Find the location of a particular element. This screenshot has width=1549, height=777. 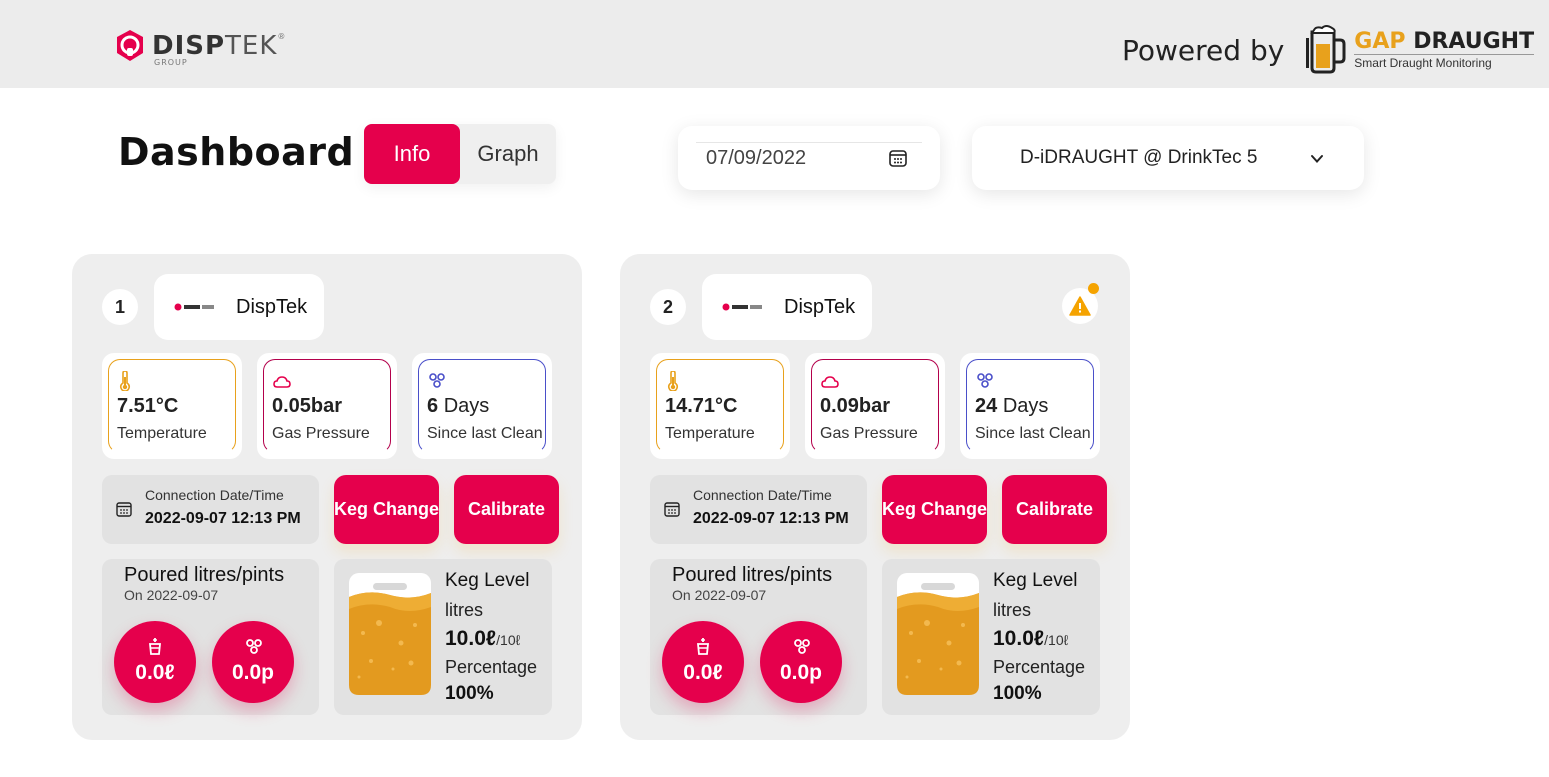

disptek-mark-icon is located at coordinates (130, 45).